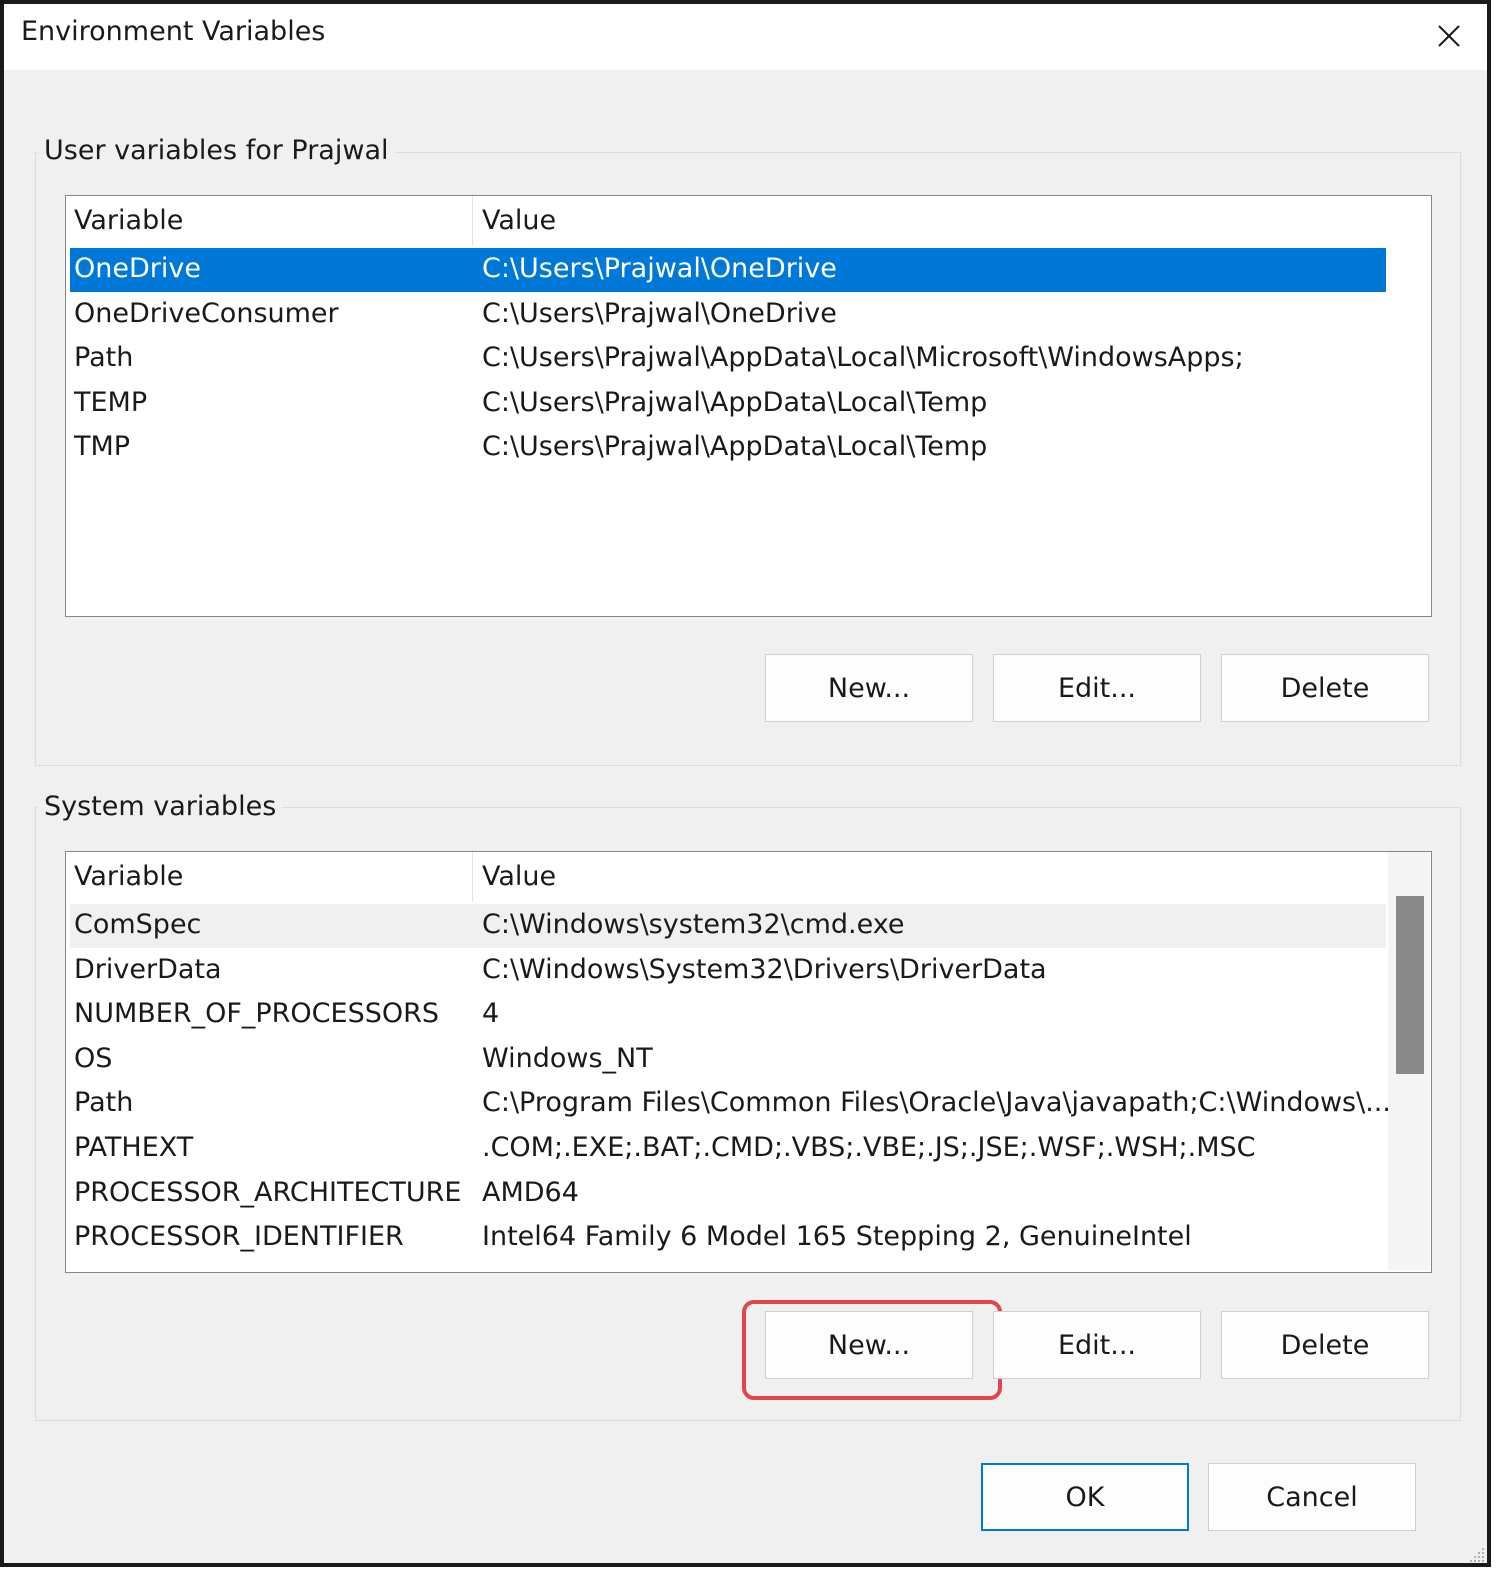 The image size is (1503, 1580). Describe the element at coordinates (1312, 1497) in the screenshot. I see `cancel-button: Cancel` at that location.